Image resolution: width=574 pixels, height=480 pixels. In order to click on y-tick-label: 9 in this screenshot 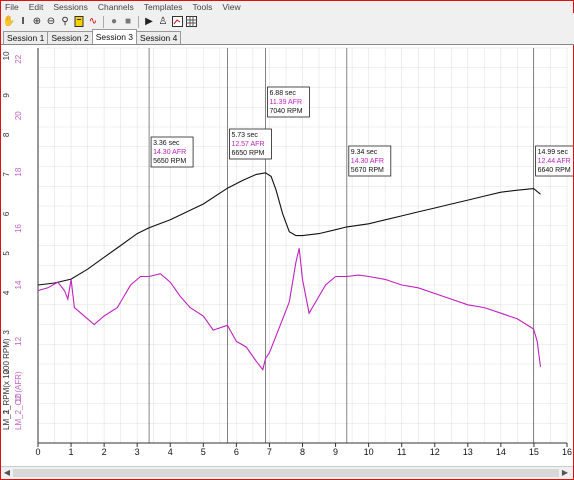, I will do `click(6, 95)`.